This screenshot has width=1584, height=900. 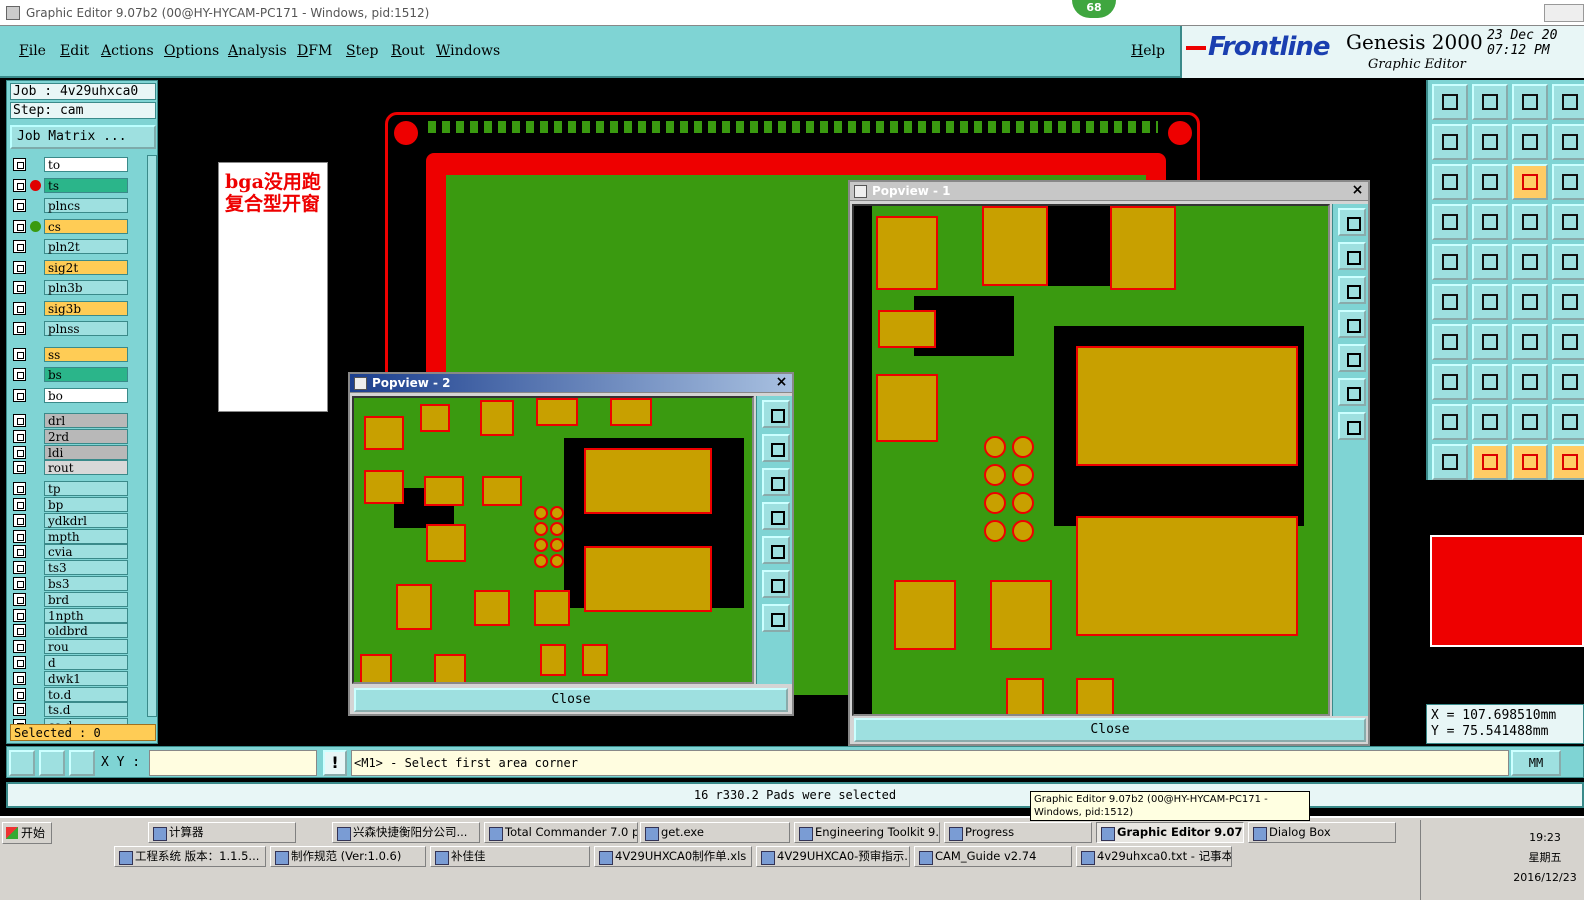 What do you see at coordinates (70, 536) in the screenshot?
I see `layer-row: mpth` at bounding box center [70, 536].